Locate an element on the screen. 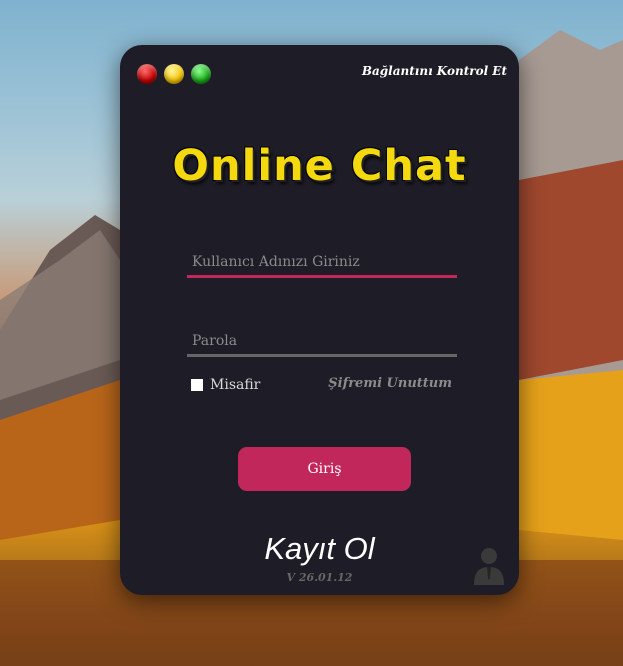 This screenshot has width=623, height=666. guest-label: Misafir is located at coordinates (235, 385).